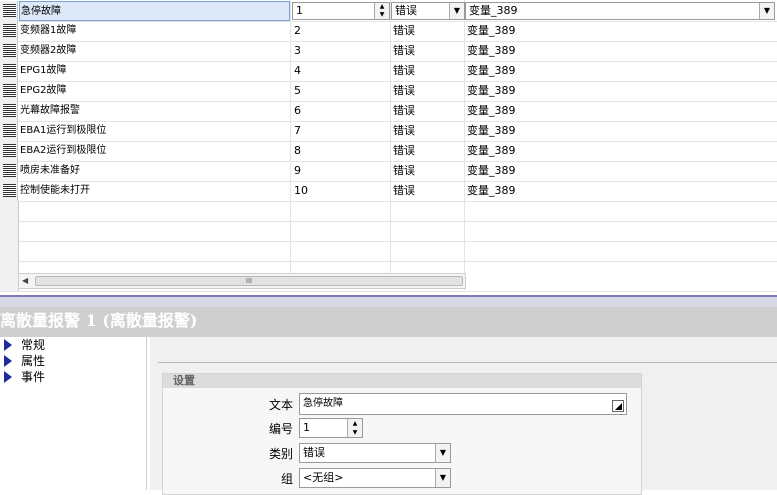 The image size is (777, 495). I want to click on group-dropdown: <无组> ▼, so click(375, 478).